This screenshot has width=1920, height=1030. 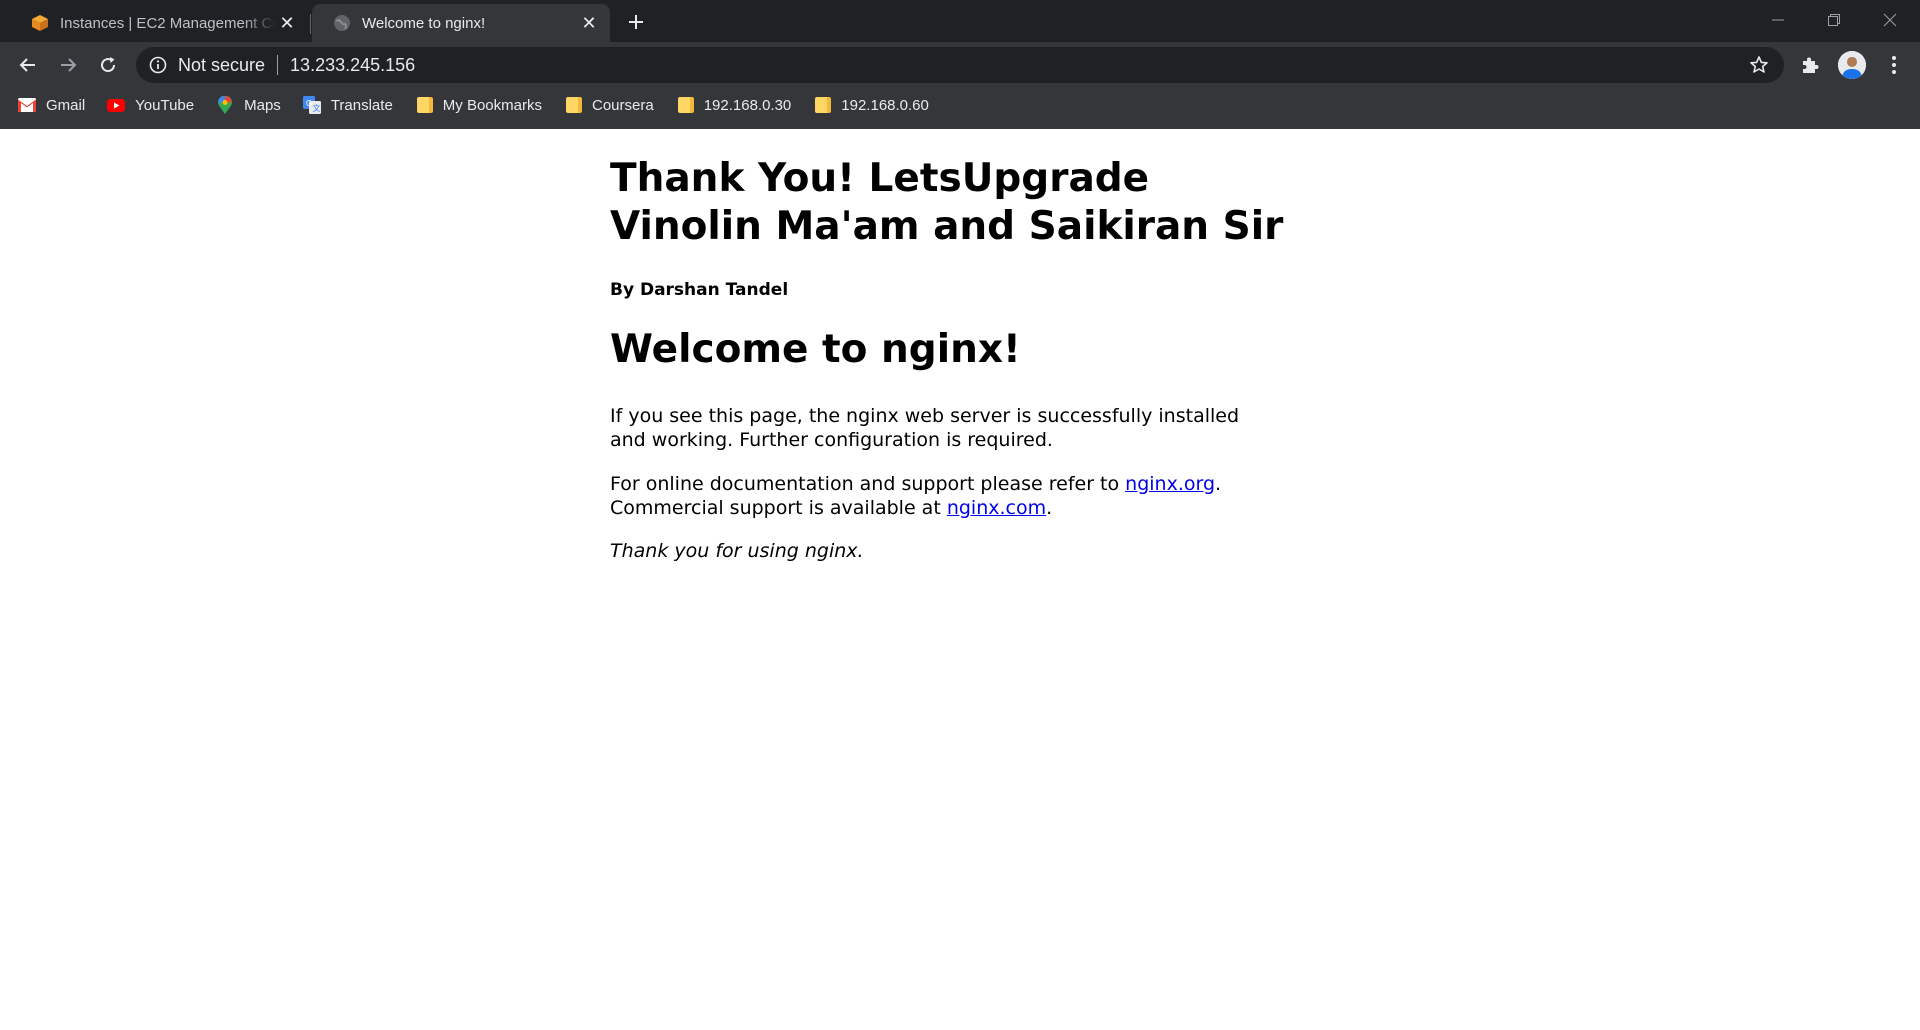 I want to click on translate-icon: G 文, so click(x=311, y=105).